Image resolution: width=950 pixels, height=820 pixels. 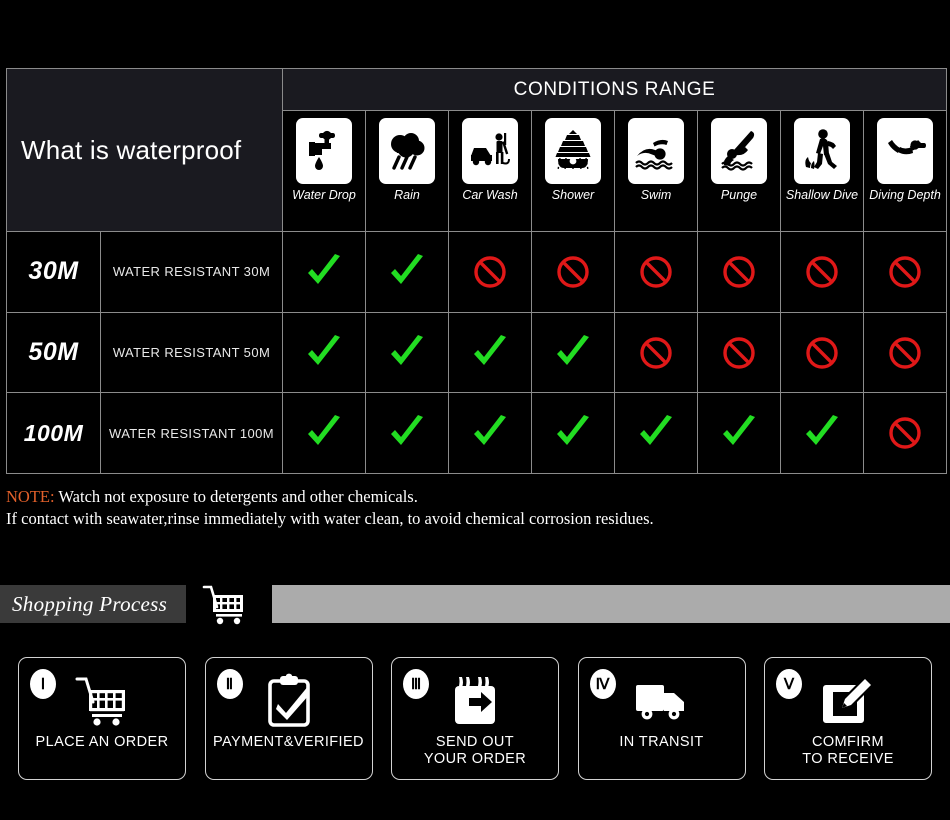 I want to click on condition-label: Car Wash, so click(x=490, y=195).